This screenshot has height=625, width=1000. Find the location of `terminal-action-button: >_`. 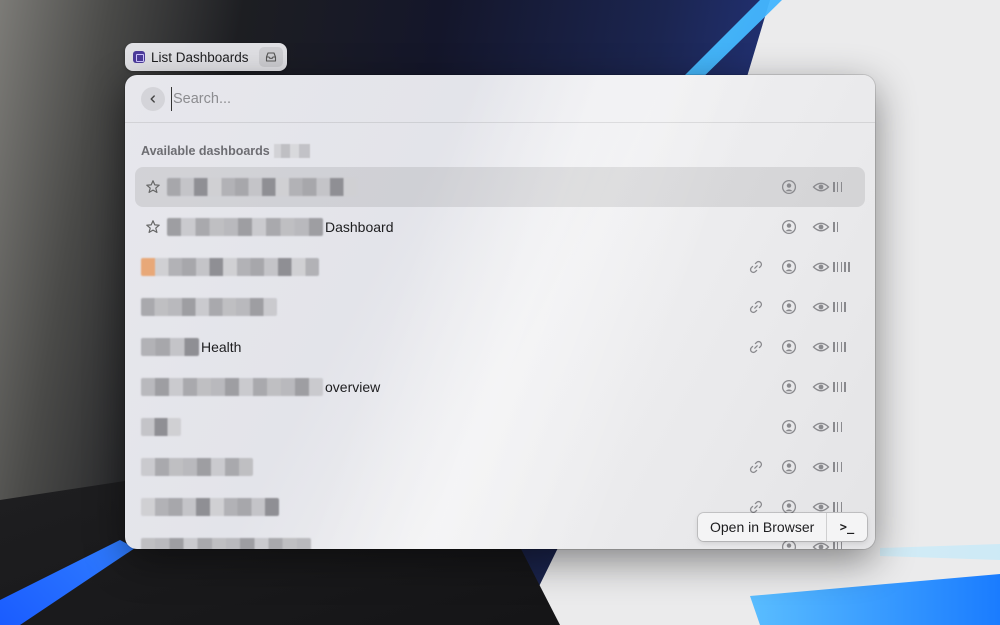

terminal-action-button: >_ is located at coordinates (847, 527).